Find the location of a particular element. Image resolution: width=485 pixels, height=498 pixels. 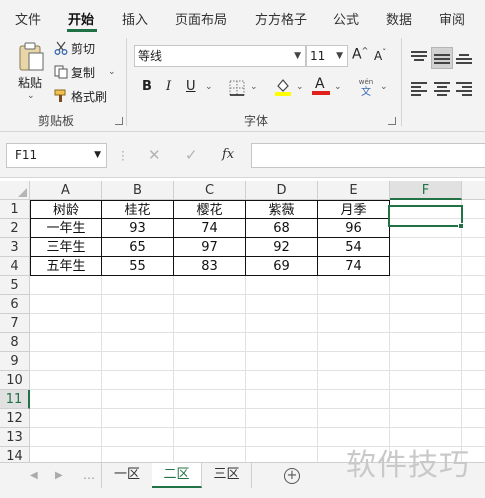

confirm-icon: ✓ is located at coordinates (191, 155).